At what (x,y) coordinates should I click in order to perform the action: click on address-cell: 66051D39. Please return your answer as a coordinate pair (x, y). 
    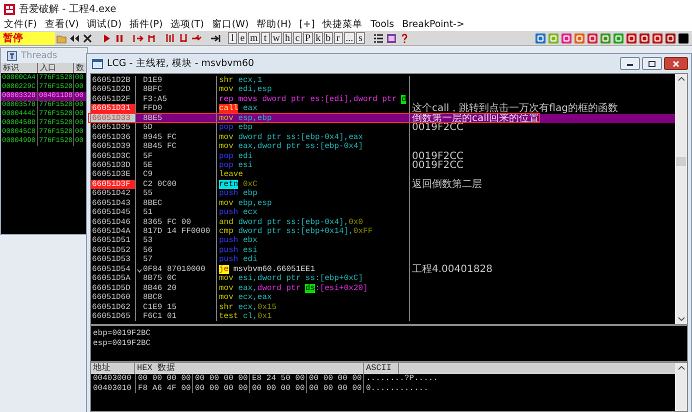
    Looking at the image, I should click on (113, 147).